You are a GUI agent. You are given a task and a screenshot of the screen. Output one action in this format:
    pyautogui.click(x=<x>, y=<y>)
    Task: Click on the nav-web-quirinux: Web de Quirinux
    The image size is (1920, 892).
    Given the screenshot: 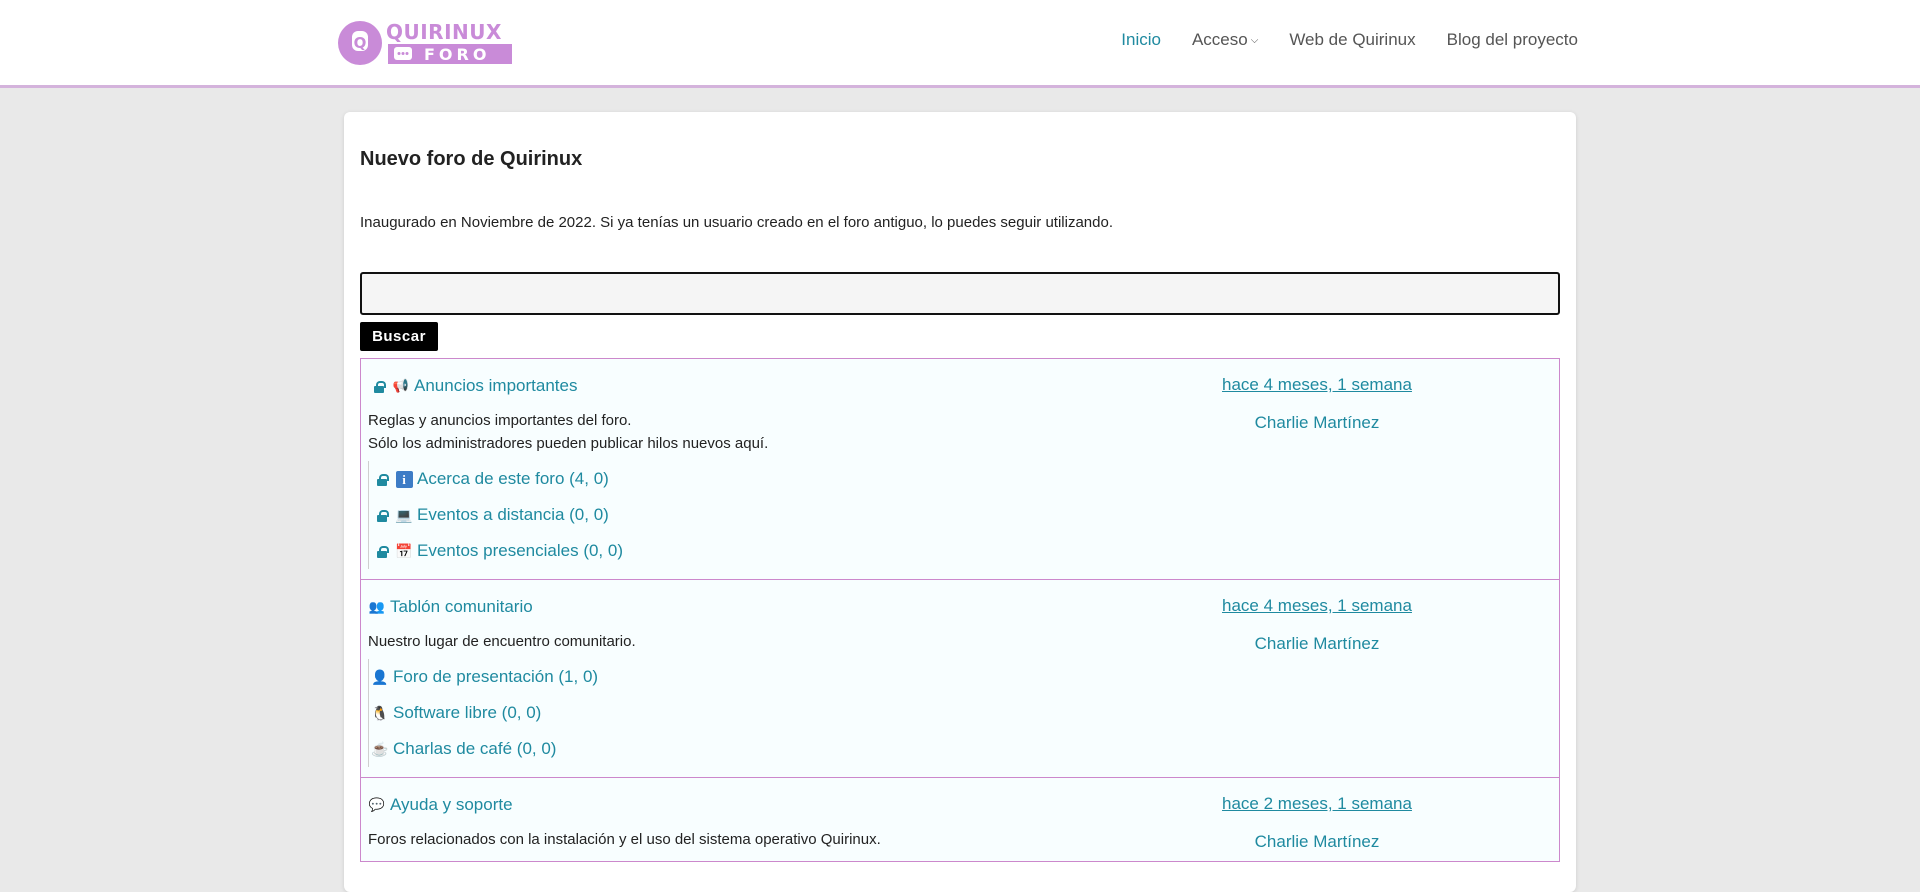 What is the action you would take?
    pyautogui.click(x=1352, y=40)
    